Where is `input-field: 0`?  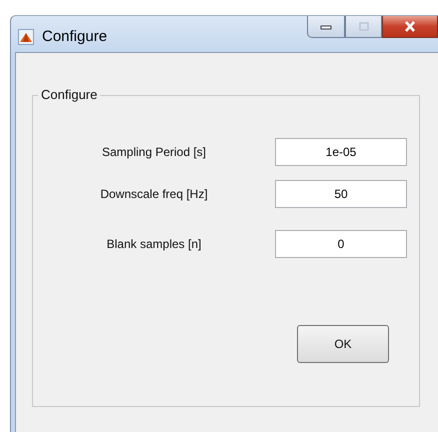
input-field: 0 is located at coordinates (341, 244).